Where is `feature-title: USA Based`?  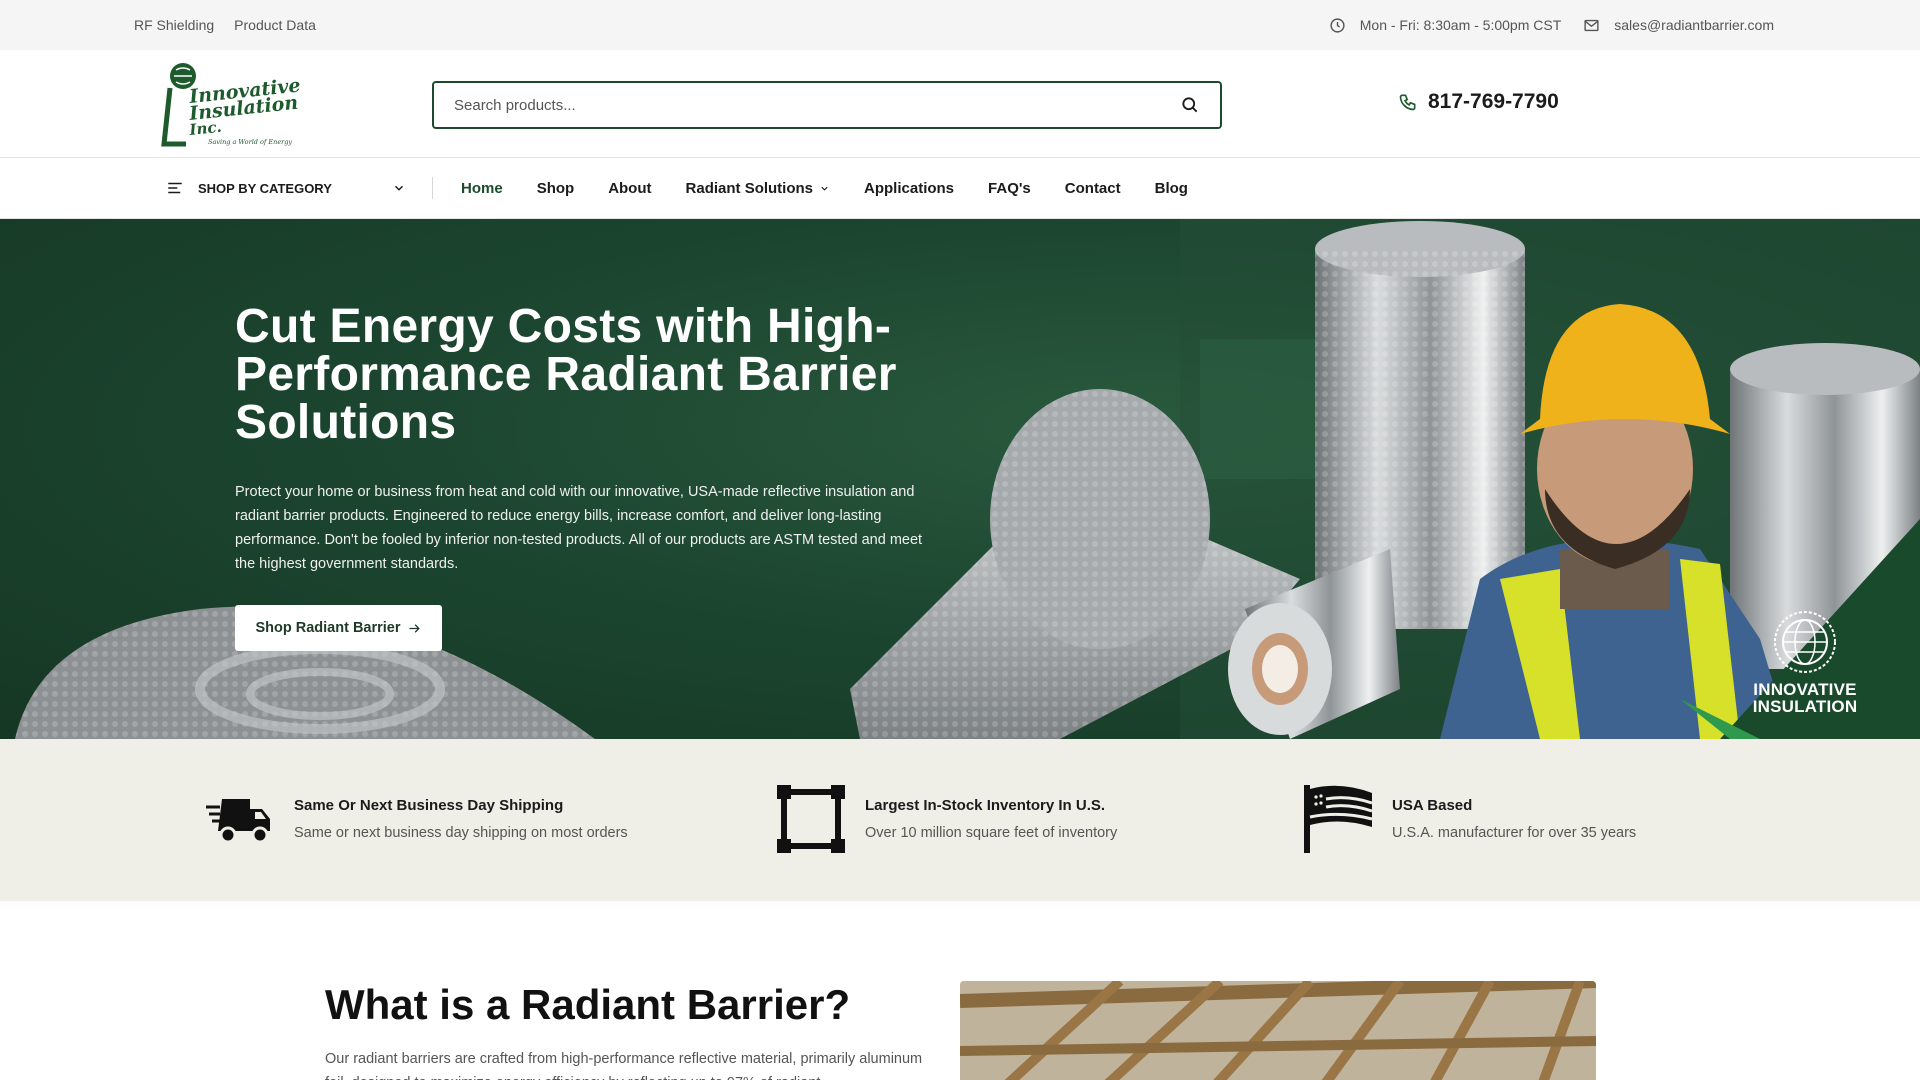
feature-title: USA Based is located at coordinates (1432, 805).